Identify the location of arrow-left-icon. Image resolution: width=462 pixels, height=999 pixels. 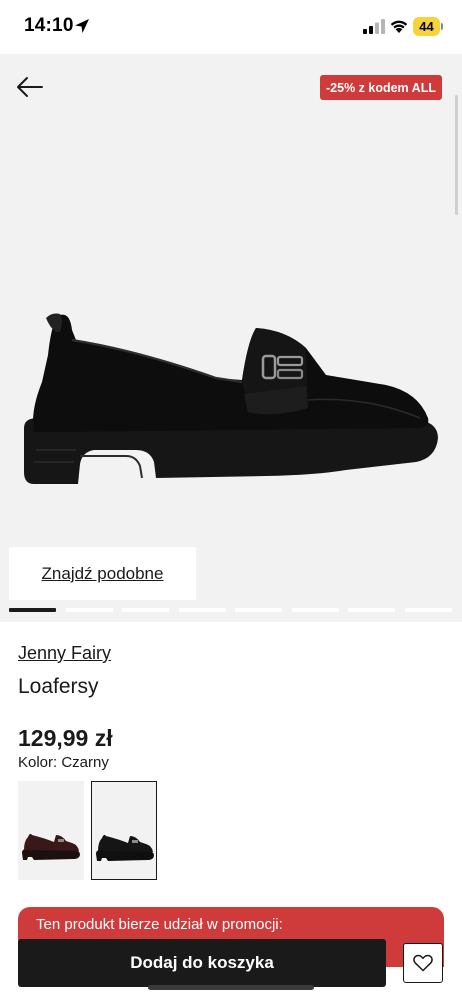
(30, 87).